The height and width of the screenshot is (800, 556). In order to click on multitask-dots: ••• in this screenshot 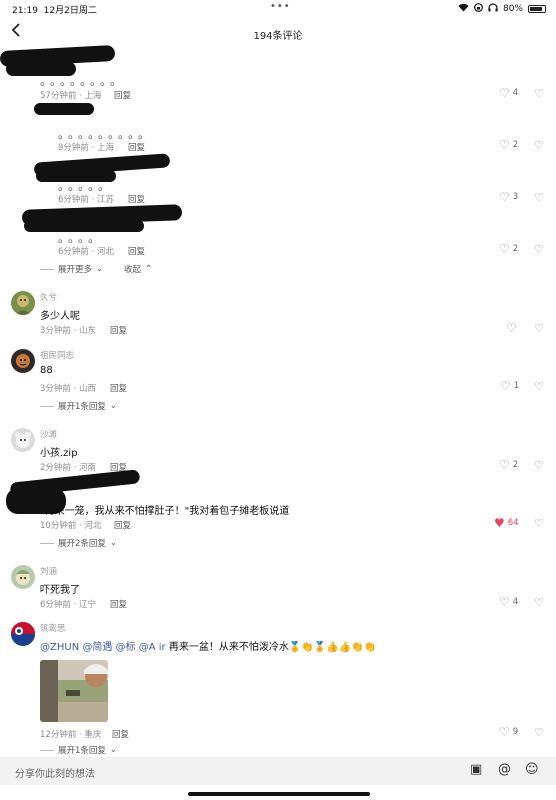, I will do `click(280, 6)`.